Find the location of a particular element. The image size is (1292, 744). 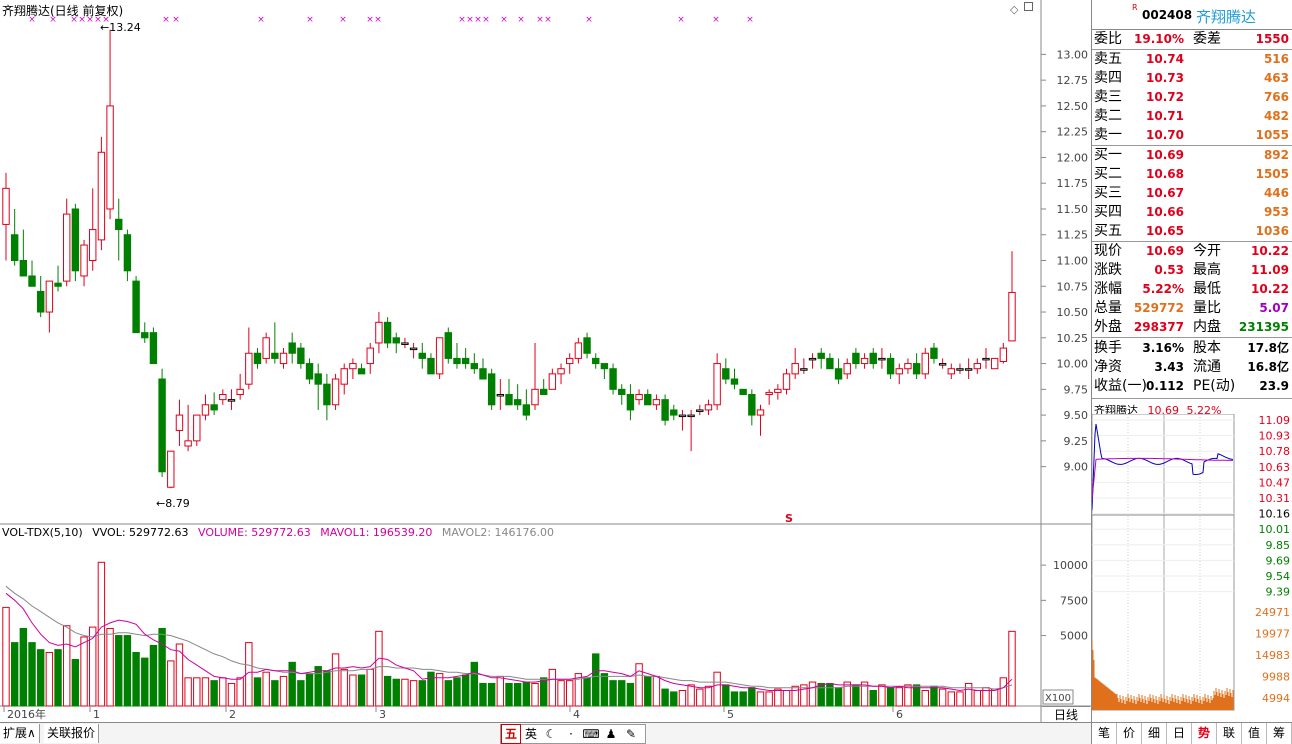

bid-row: 买二 10.68 1505 is located at coordinates (1192, 174).